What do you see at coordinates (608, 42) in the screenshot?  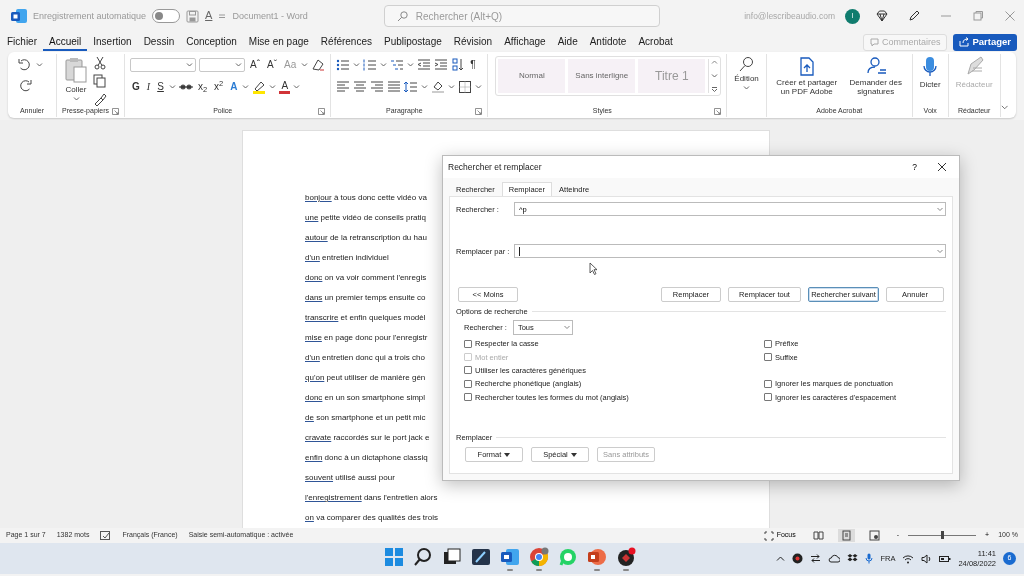 I see `menu-tab: Antidote` at bounding box center [608, 42].